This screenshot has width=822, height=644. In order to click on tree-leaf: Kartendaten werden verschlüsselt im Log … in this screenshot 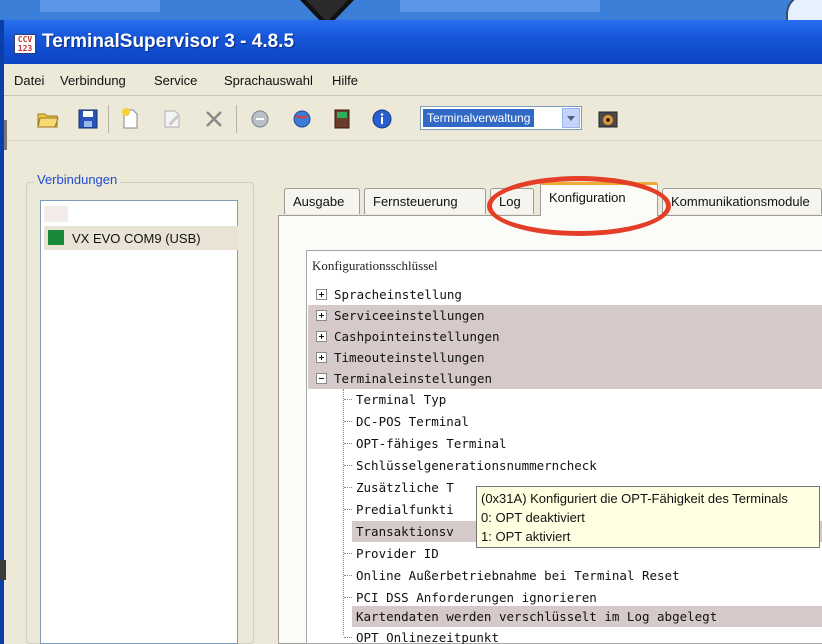, I will do `click(587, 616)`.